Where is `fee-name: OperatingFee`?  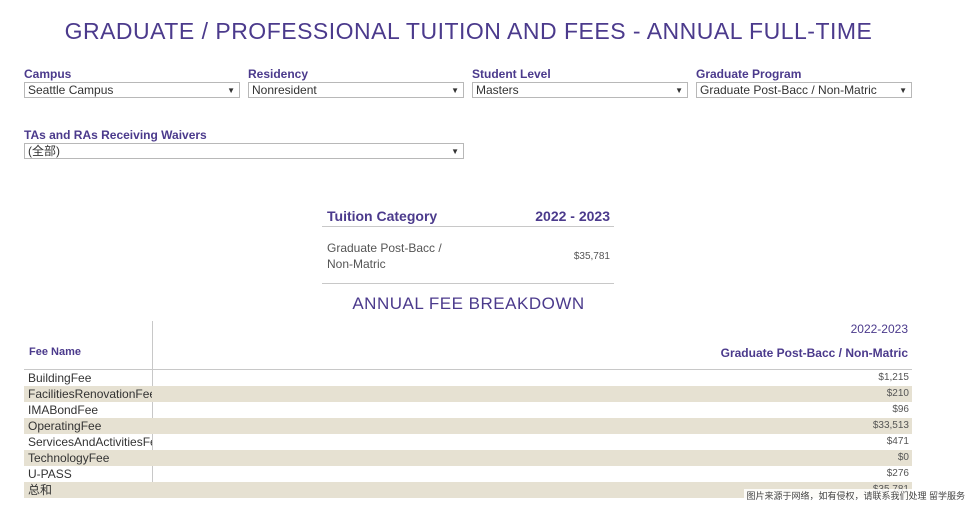 fee-name: OperatingFee is located at coordinates (65, 426).